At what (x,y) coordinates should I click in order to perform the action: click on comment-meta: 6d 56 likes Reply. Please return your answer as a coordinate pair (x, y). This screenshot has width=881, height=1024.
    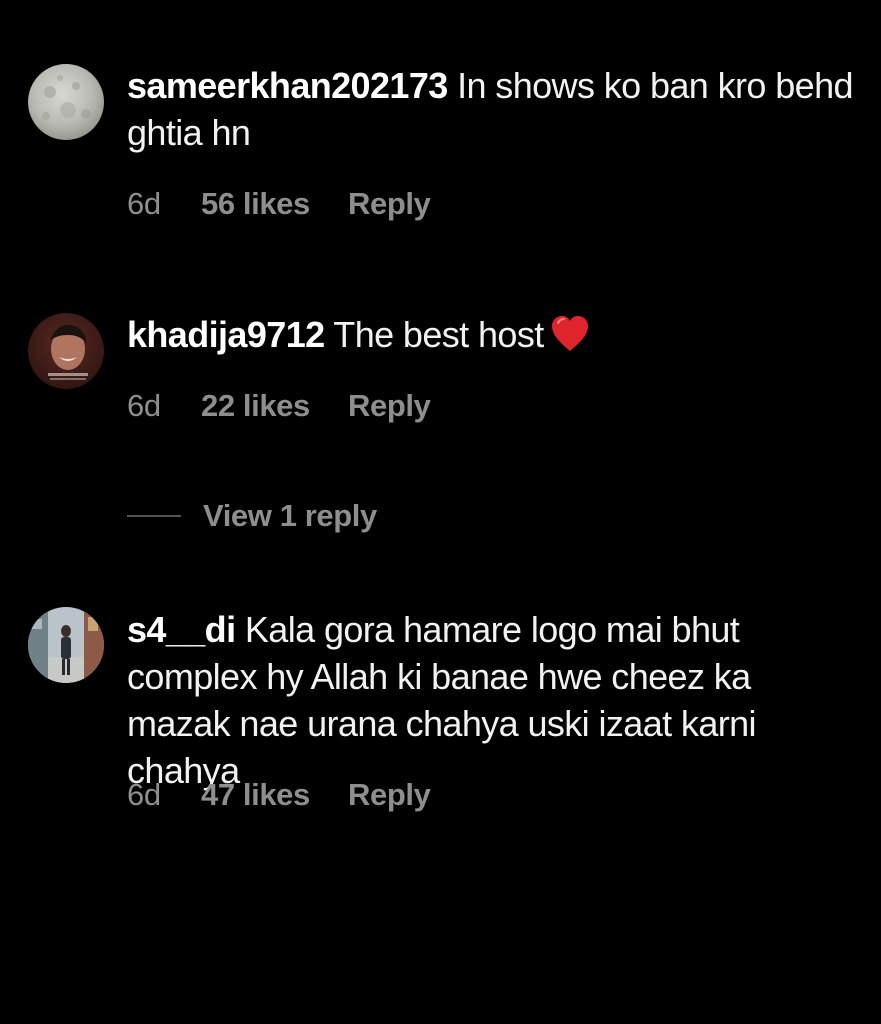
    Looking at the image, I should click on (279, 204).